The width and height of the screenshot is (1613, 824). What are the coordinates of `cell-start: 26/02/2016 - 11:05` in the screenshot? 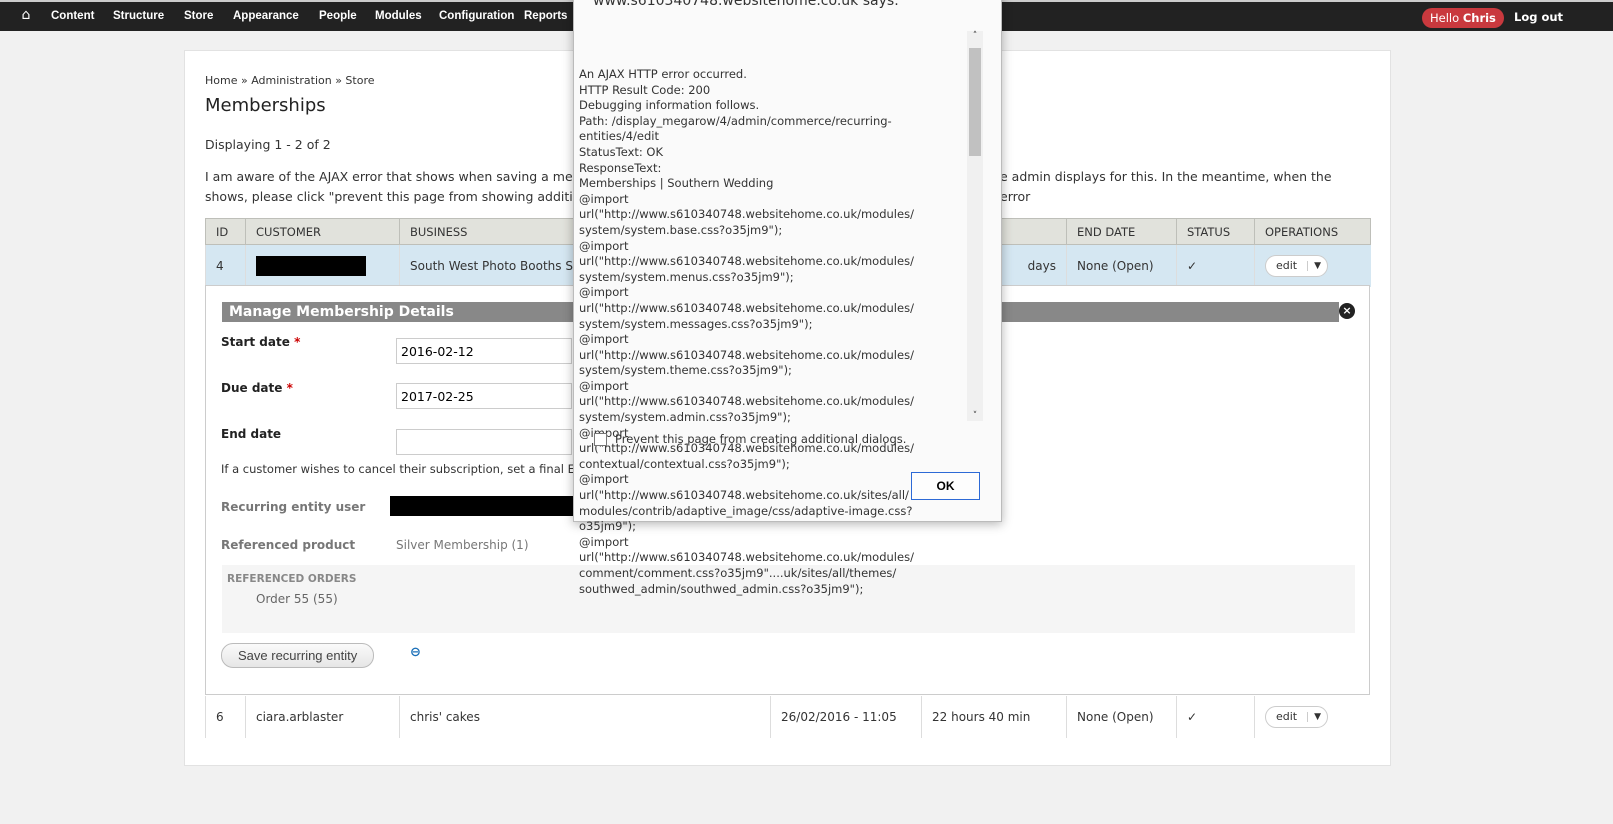 It's located at (846, 716).